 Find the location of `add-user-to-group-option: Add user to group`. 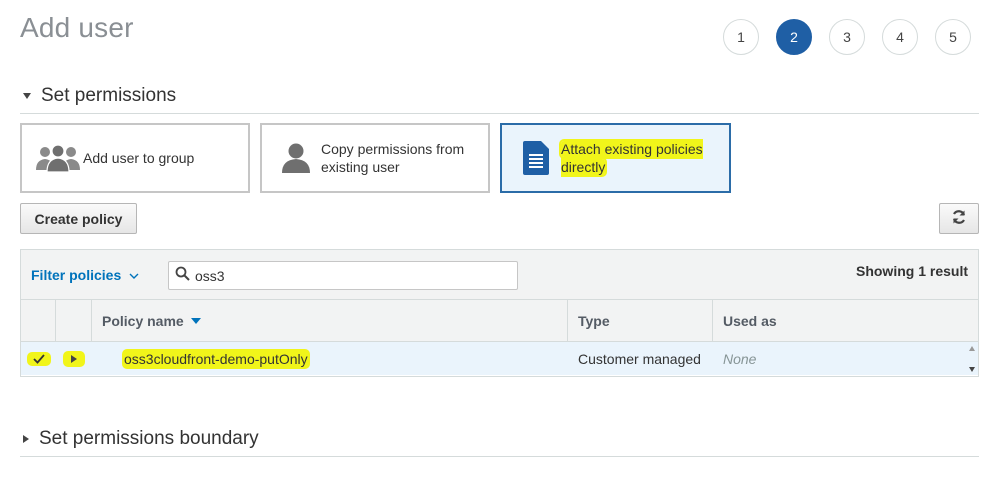

add-user-to-group-option: Add user to group is located at coordinates (135, 158).